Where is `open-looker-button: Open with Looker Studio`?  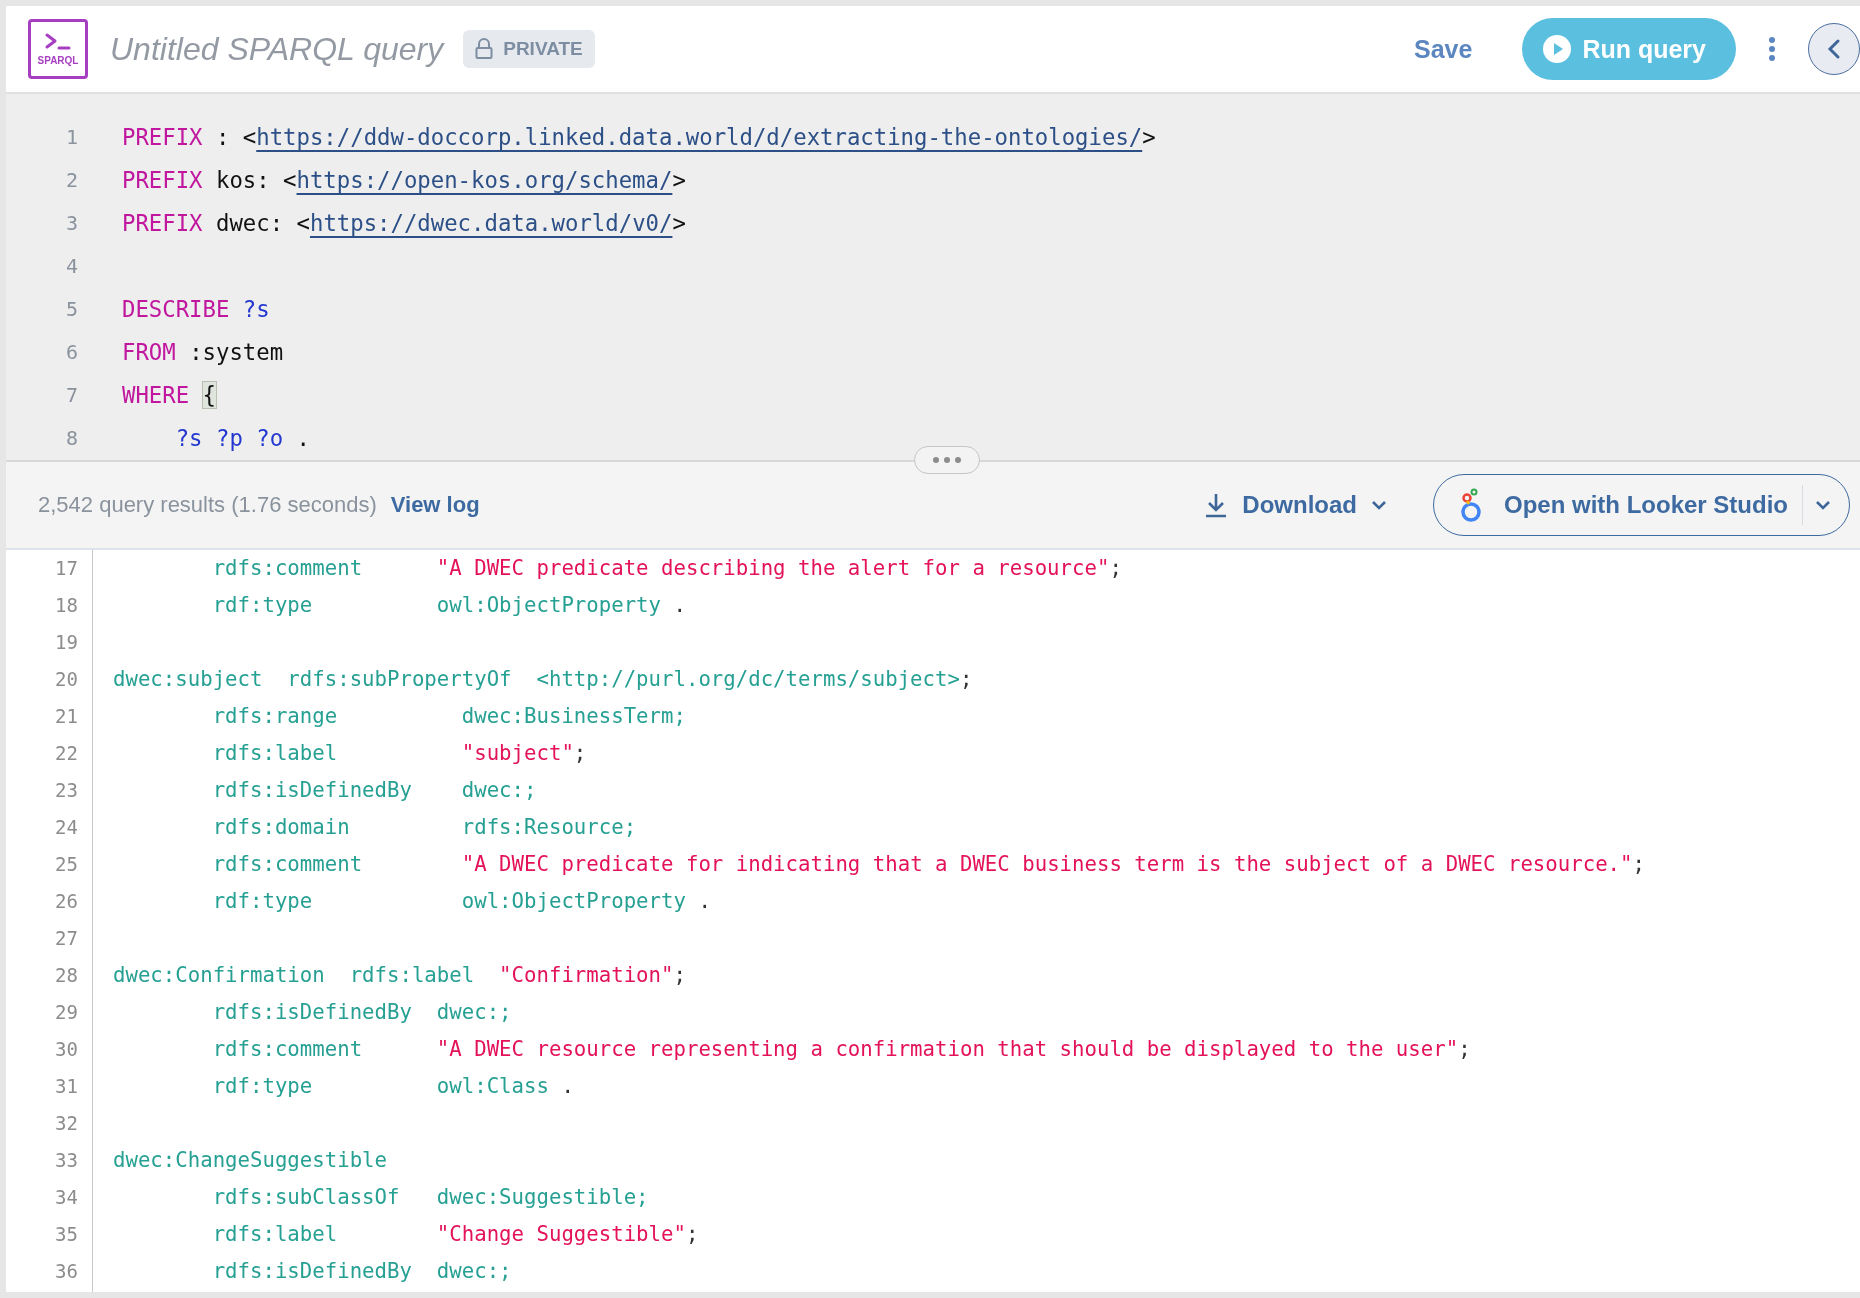 open-looker-button: Open with Looker Studio is located at coordinates (1630, 505).